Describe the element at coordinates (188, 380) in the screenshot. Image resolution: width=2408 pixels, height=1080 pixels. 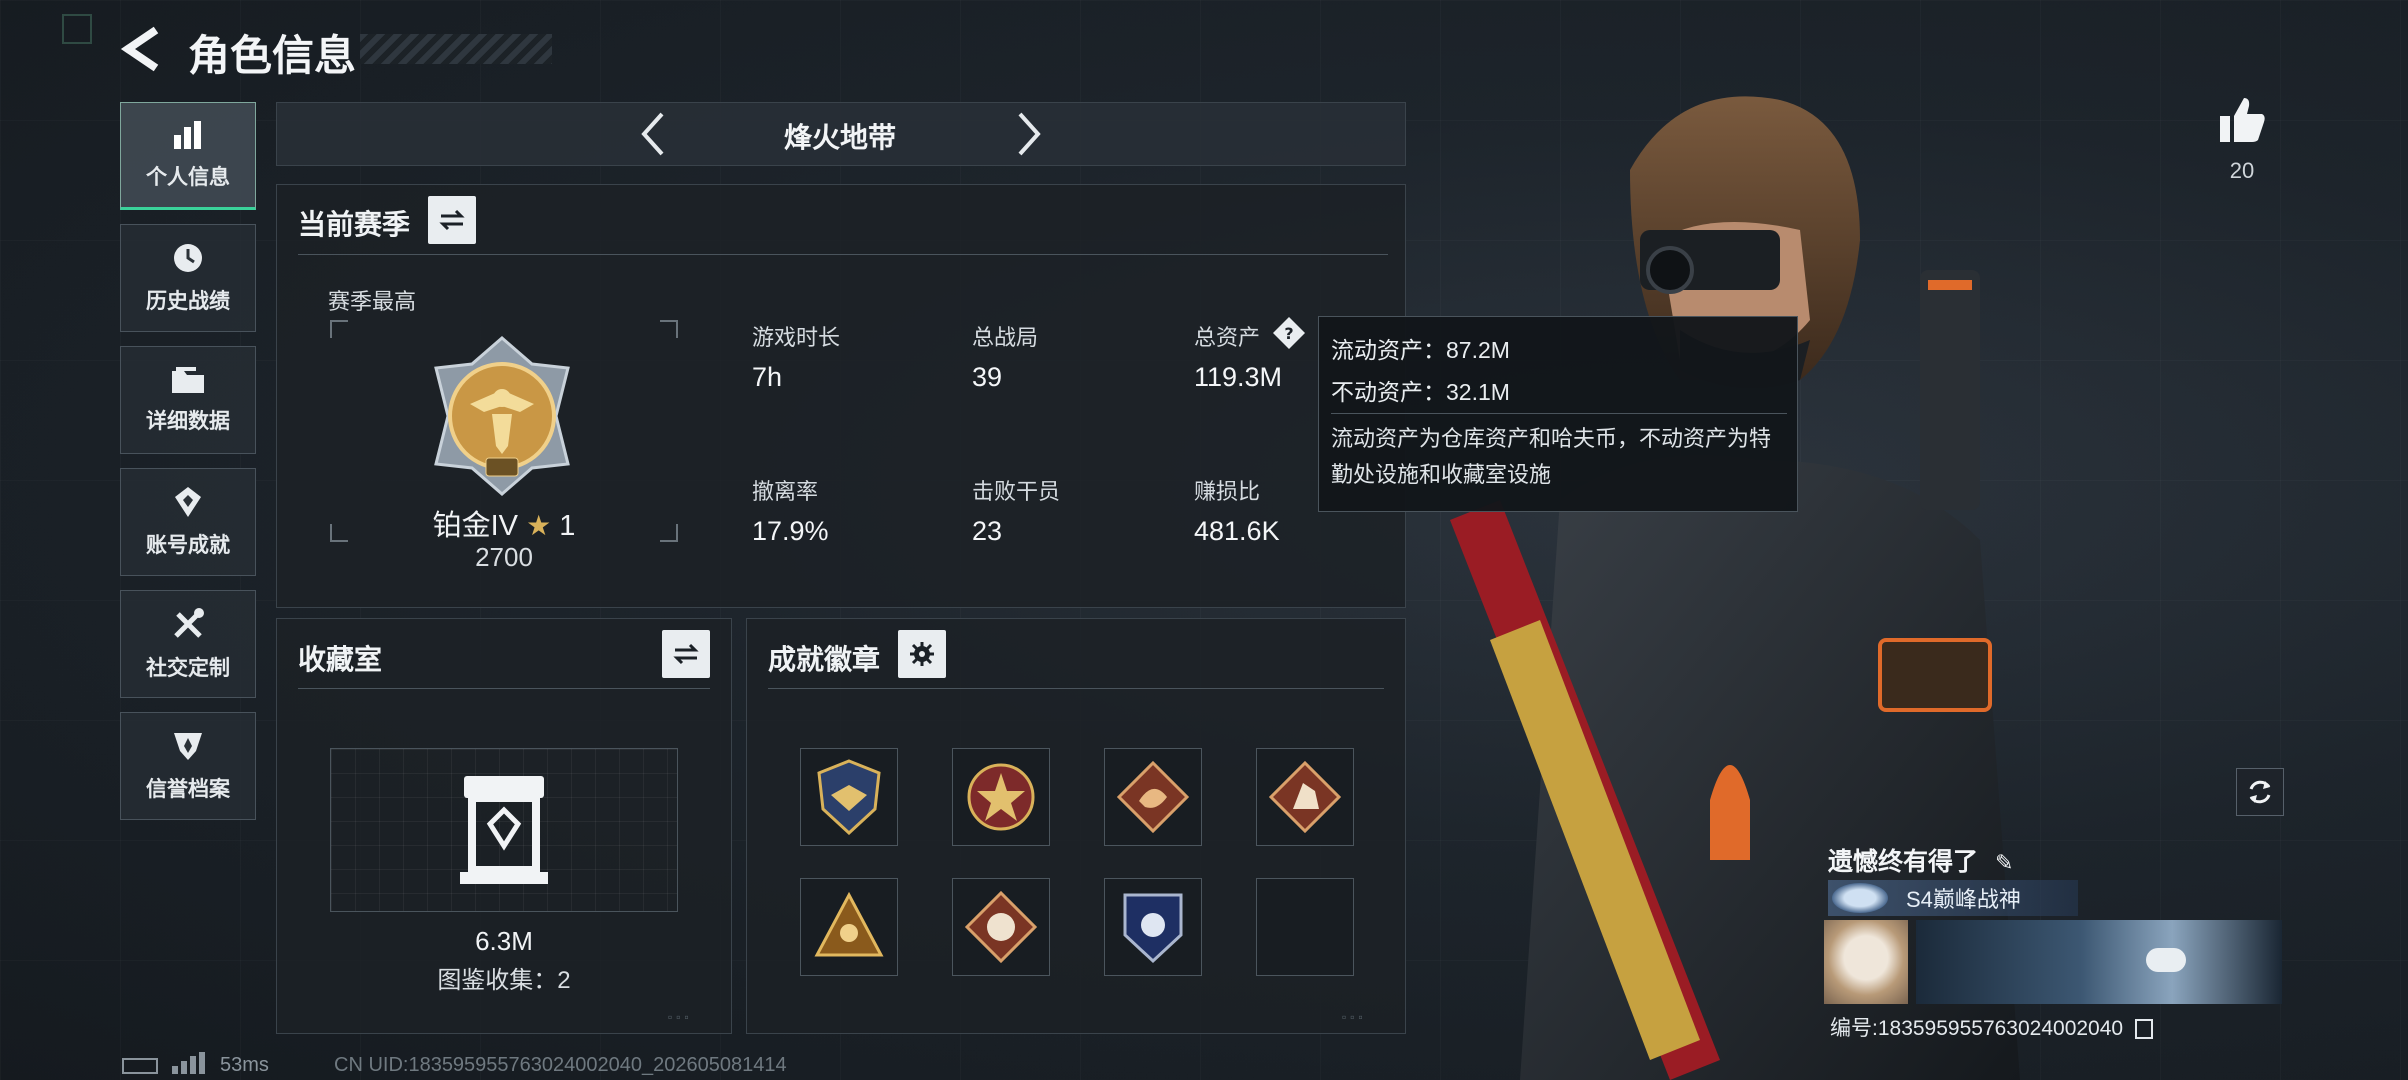
I see `folder-icon` at that location.